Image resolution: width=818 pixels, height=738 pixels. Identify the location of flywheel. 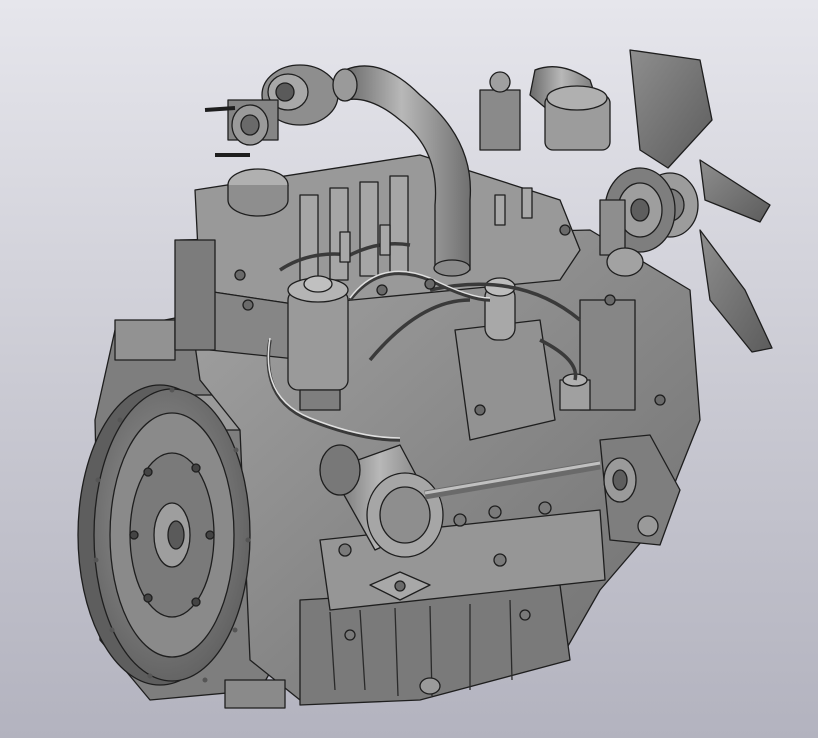
(164, 535).